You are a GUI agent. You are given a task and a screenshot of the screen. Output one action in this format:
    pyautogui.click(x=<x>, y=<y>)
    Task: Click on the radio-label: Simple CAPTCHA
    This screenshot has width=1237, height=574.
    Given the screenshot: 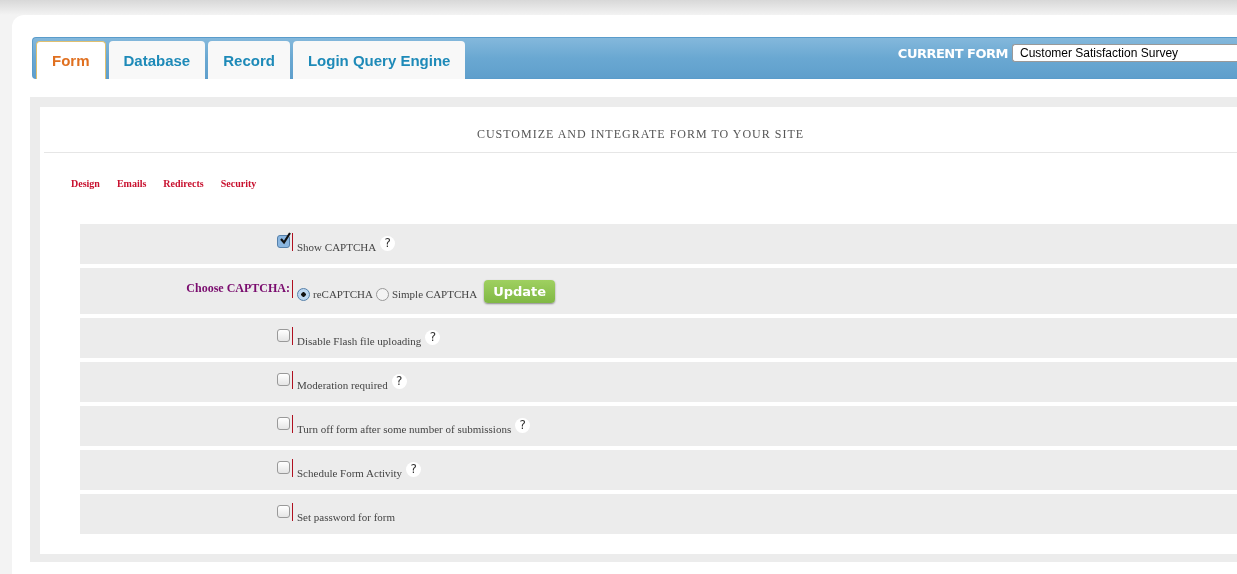 What is the action you would take?
    pyautogui.click(x=434, y=294)
    